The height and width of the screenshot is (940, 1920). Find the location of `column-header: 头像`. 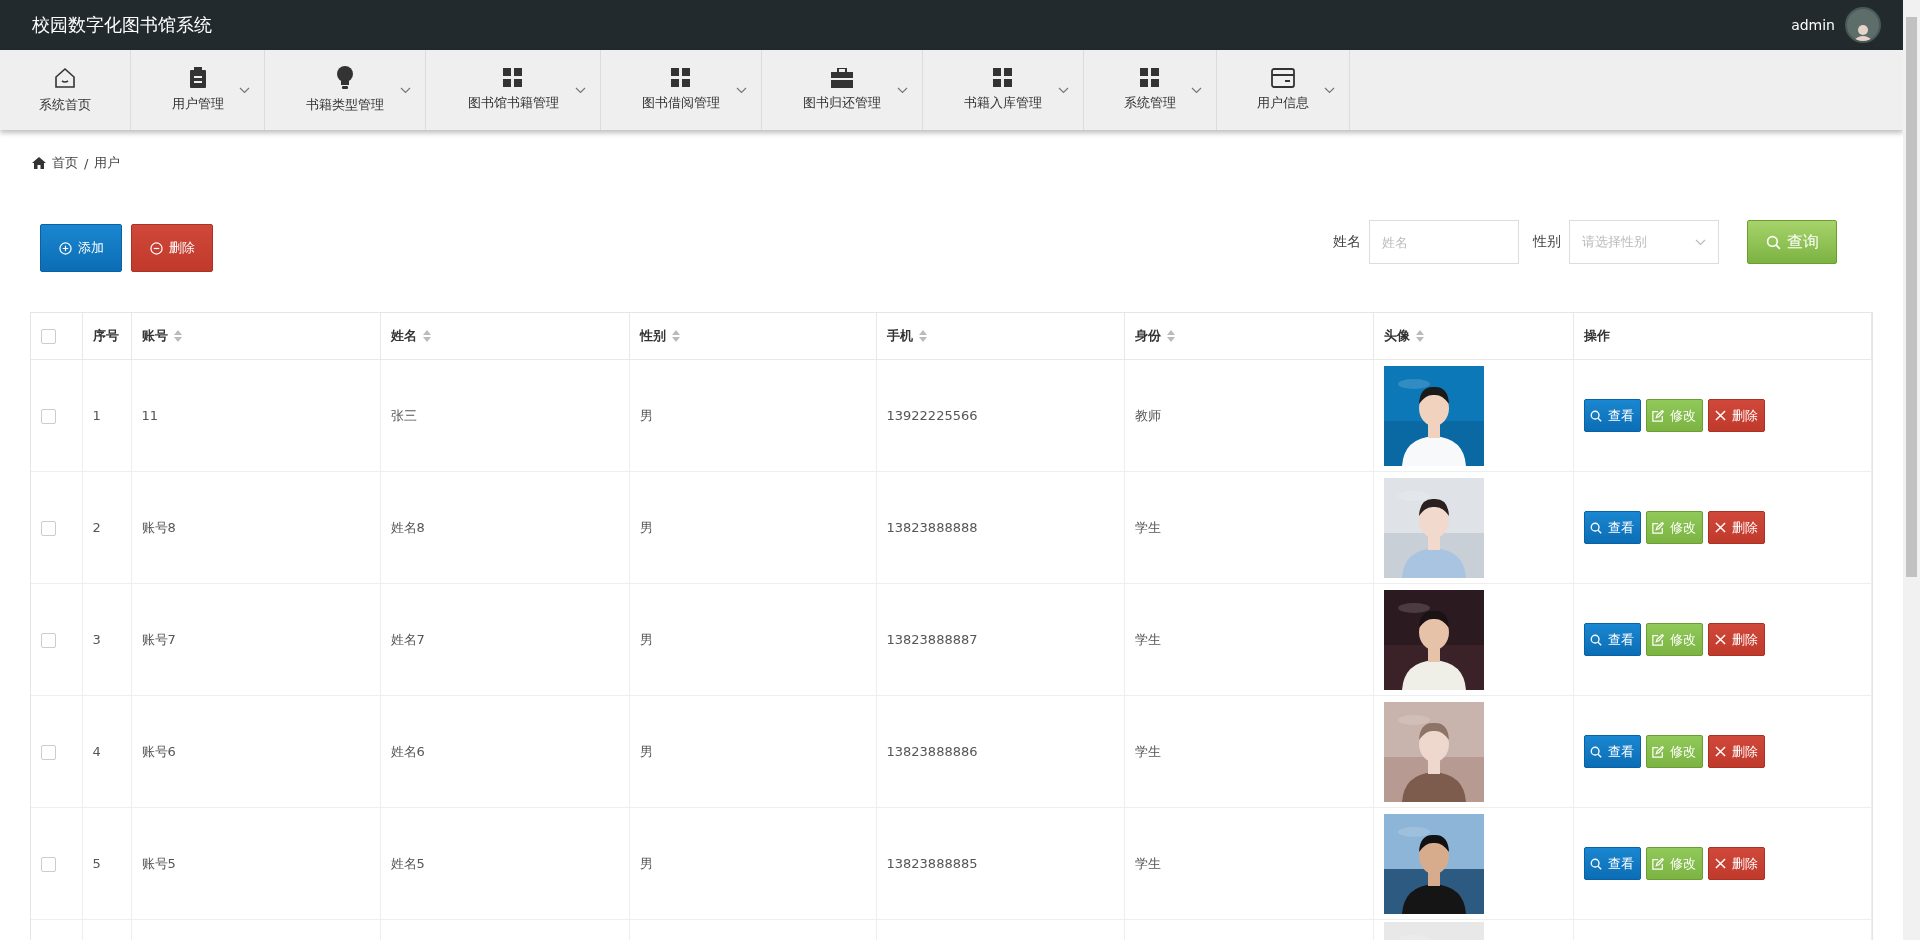

column-header: 头像 is located at coordinates (1396, 336).